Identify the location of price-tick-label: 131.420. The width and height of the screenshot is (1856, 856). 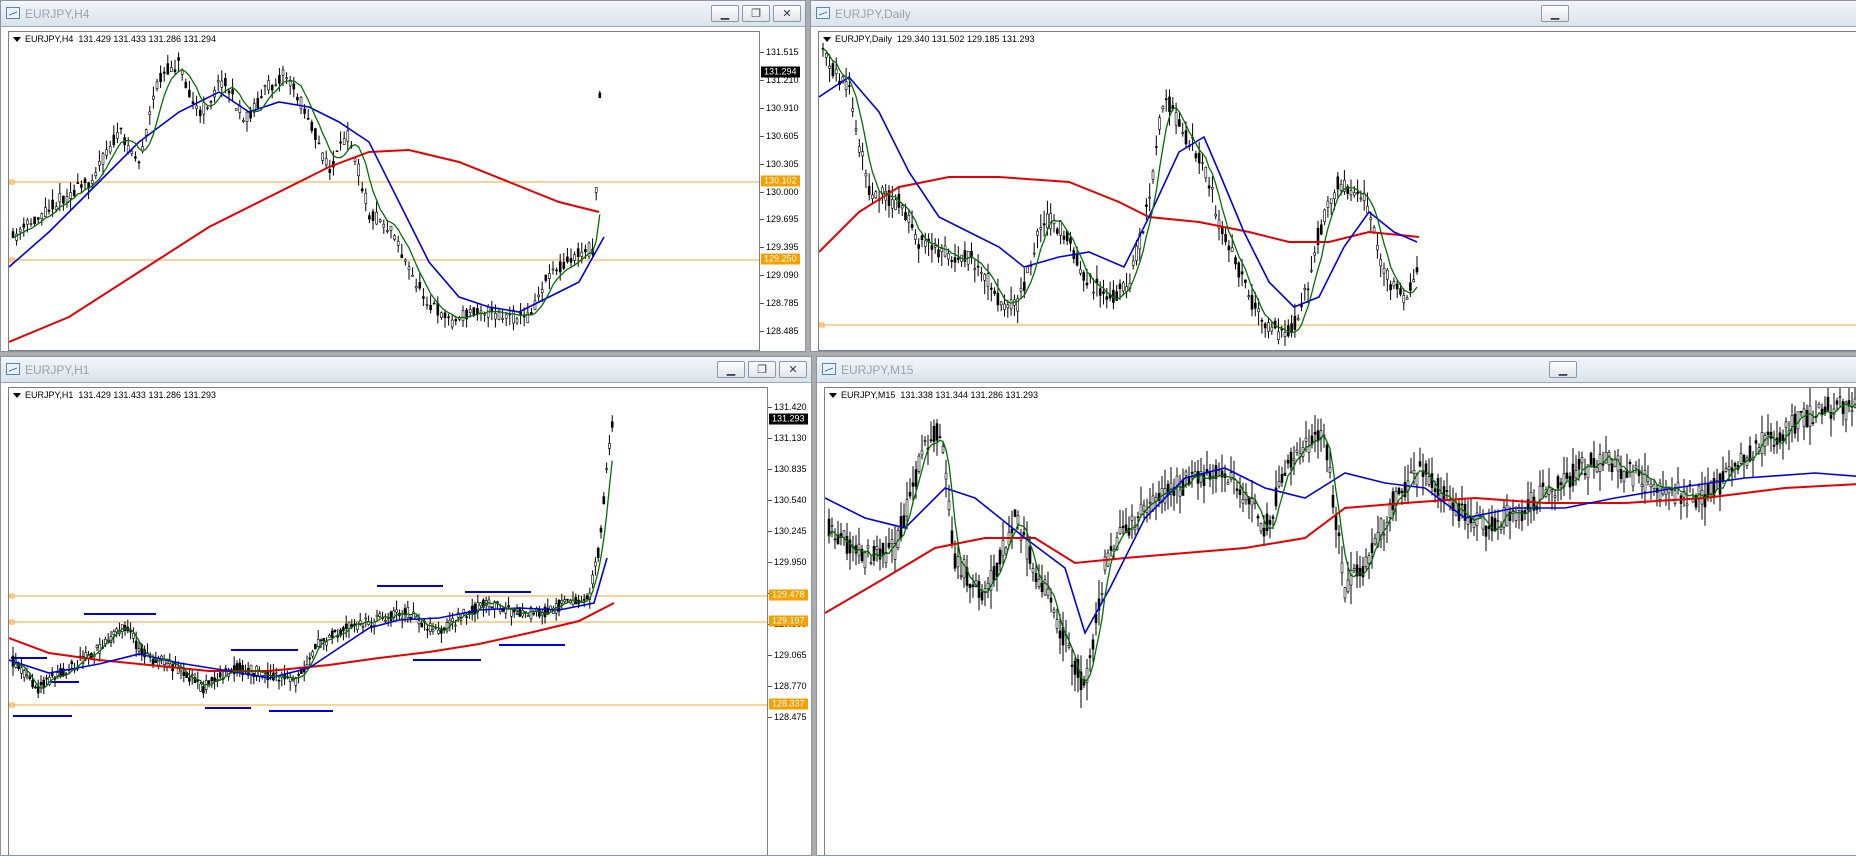
(787, 407).